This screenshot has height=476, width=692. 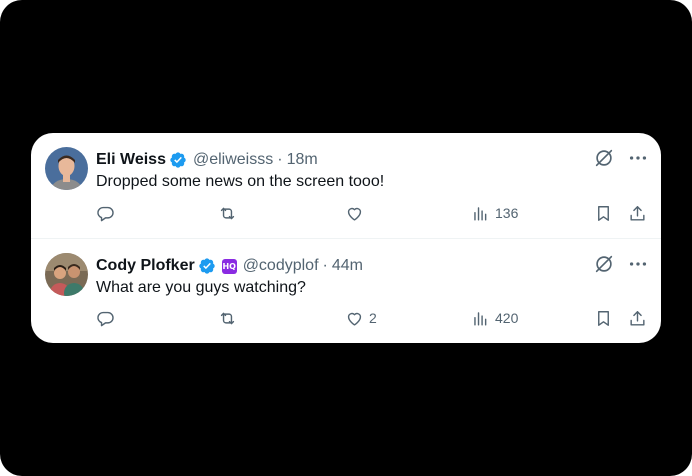 I want to click on tweet-text: What are you guys watching?, so click(x=201, y=287).